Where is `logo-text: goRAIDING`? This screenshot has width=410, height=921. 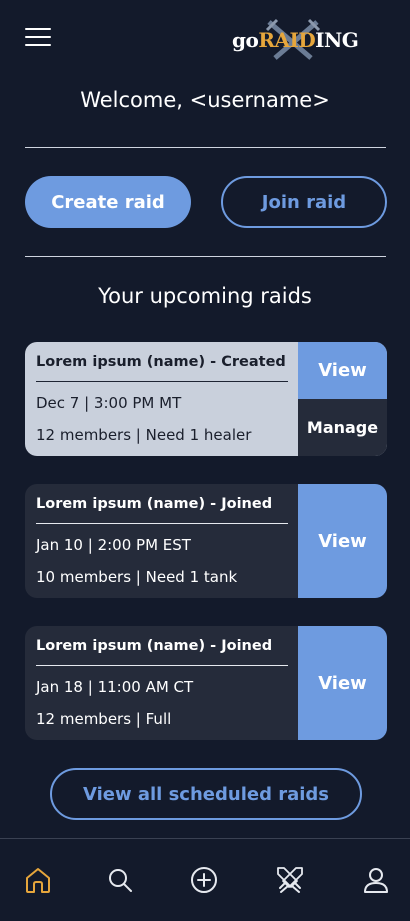 logo-text: goRAIDING is located at coordinates (295, 40).